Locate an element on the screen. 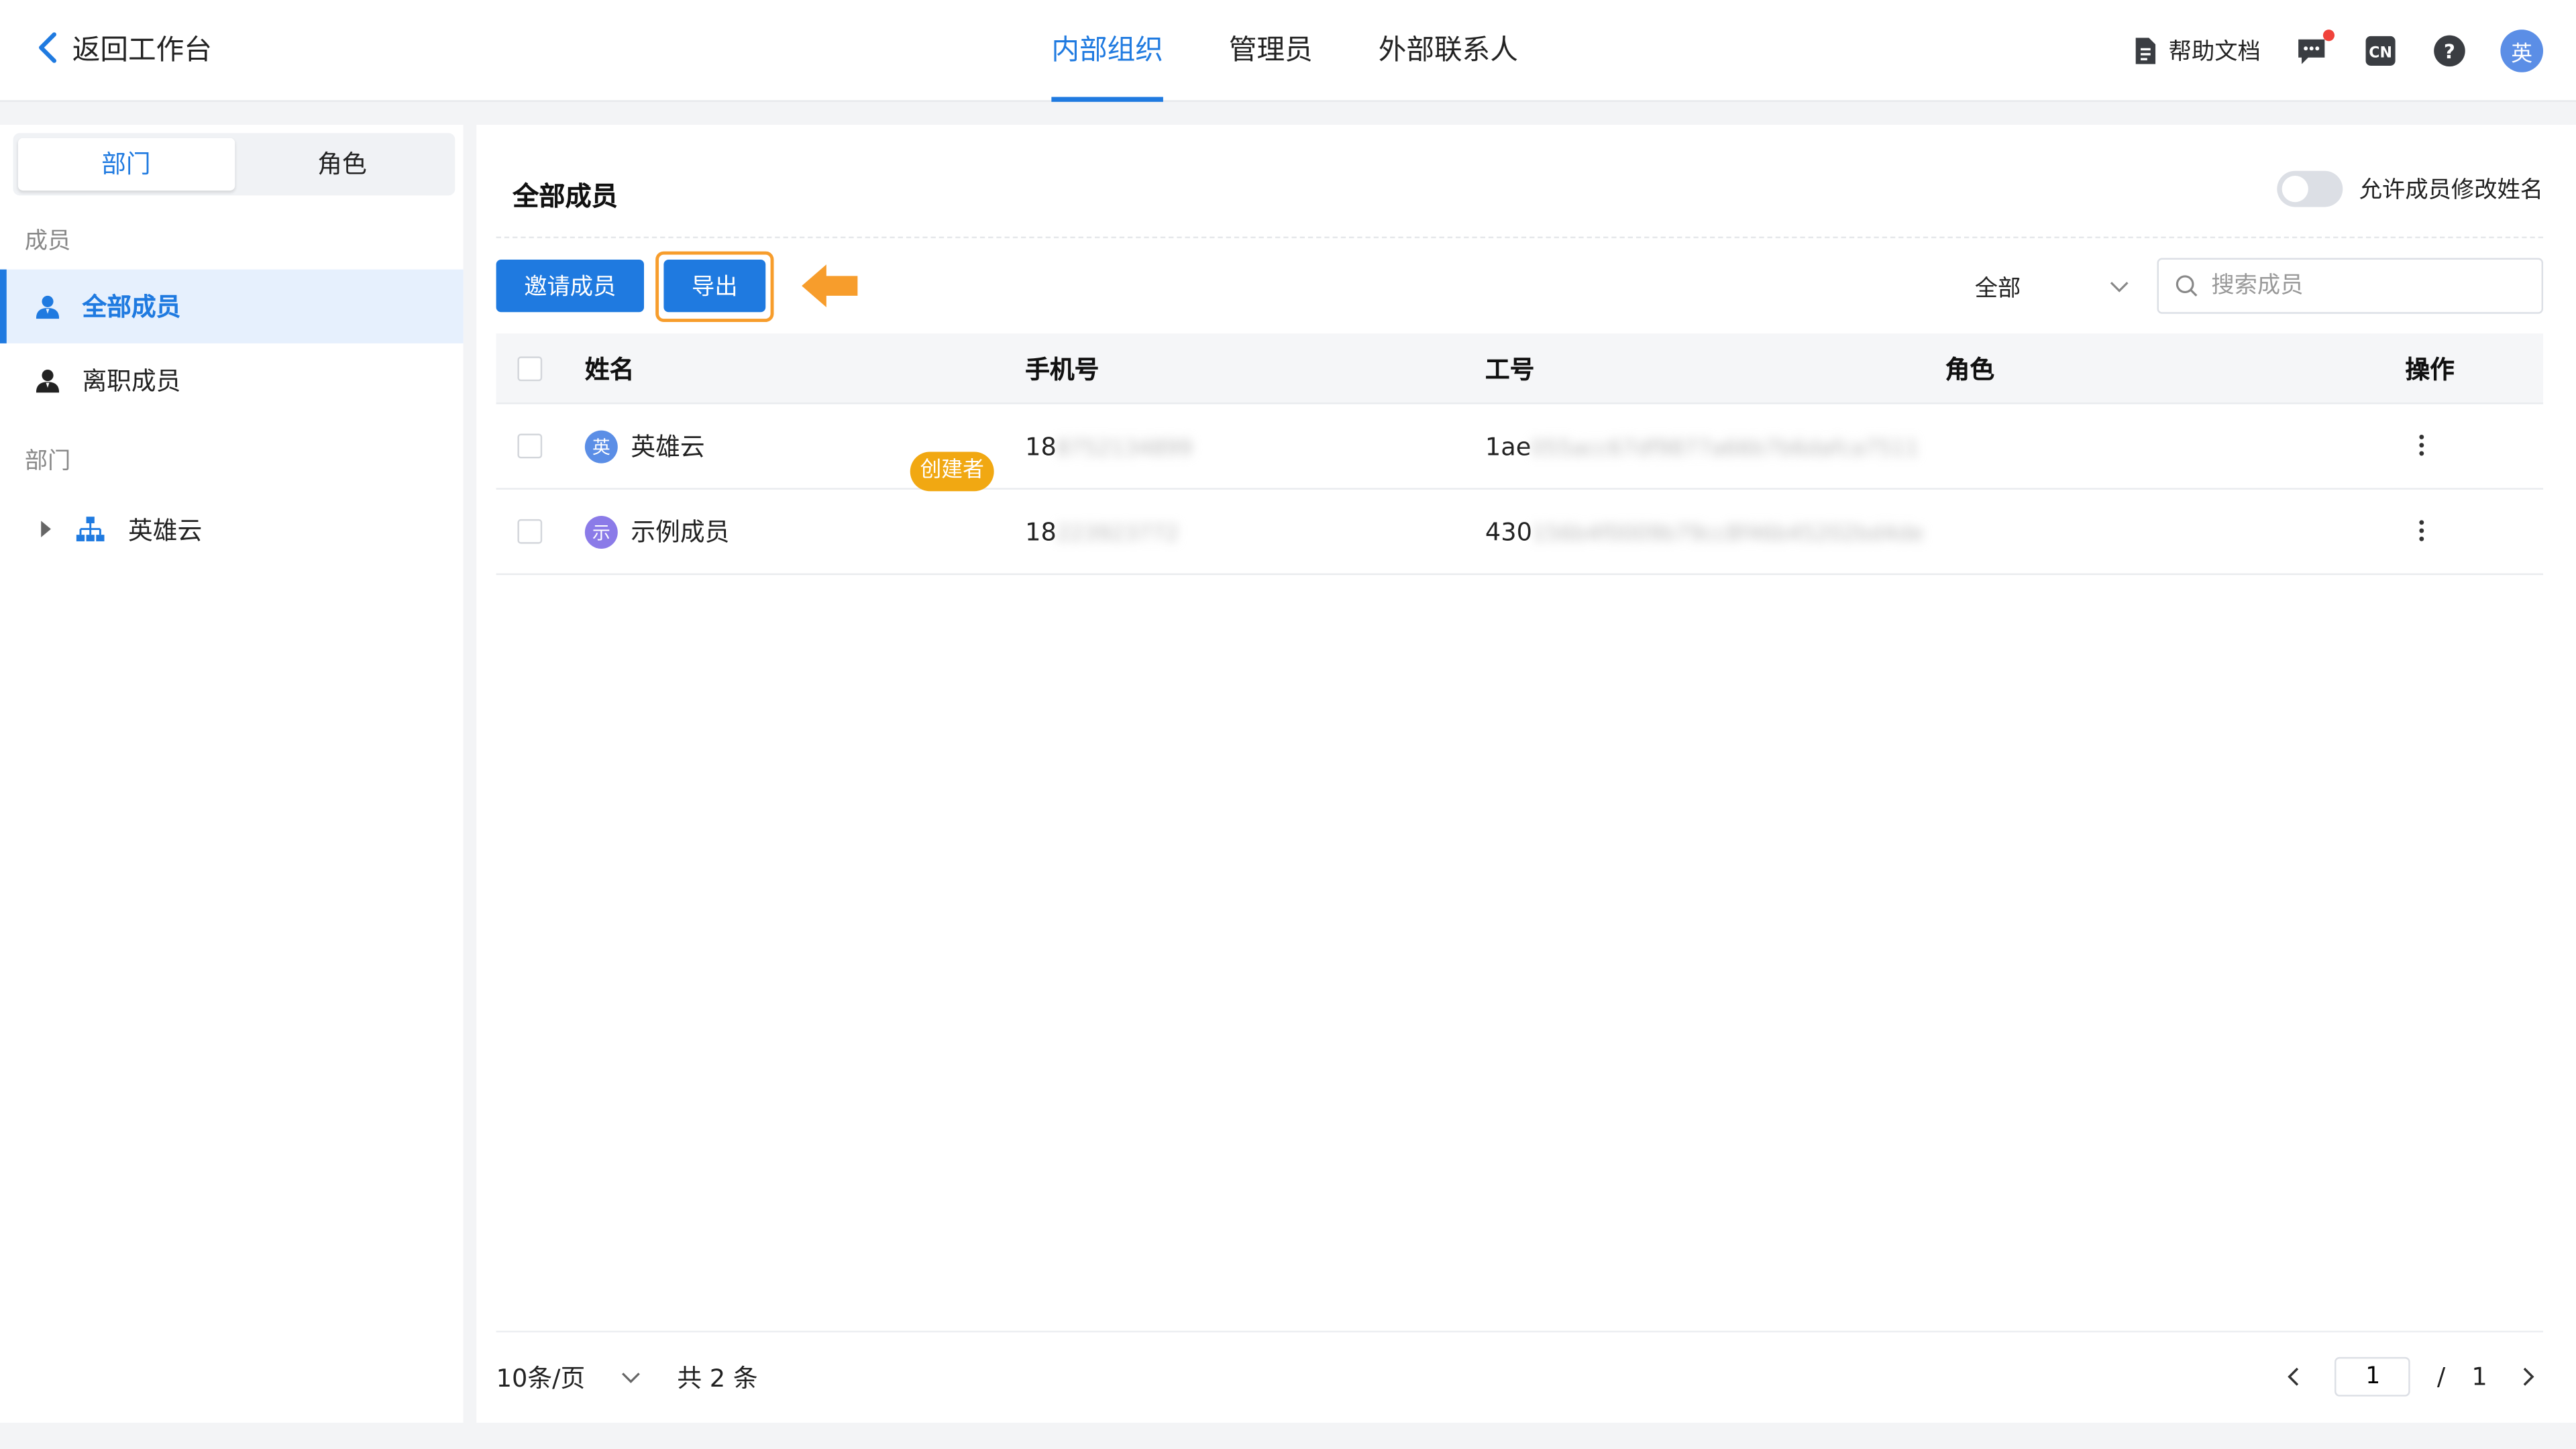 This screenshot has width=2576, height=1449. language-label: CN is located at coordinates (2380, 53).